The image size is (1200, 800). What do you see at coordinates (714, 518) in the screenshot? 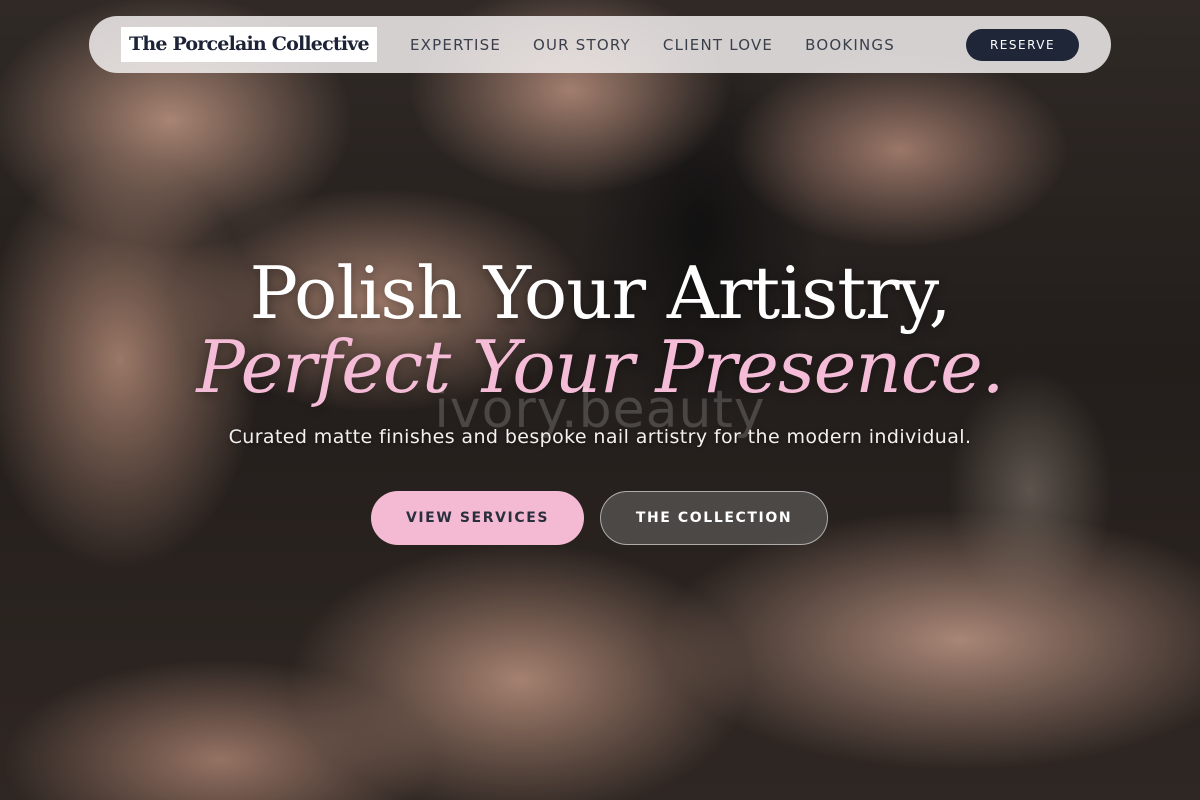
I see `the-collection-button: THE COLLECTION` at bounding box center [714, 518].